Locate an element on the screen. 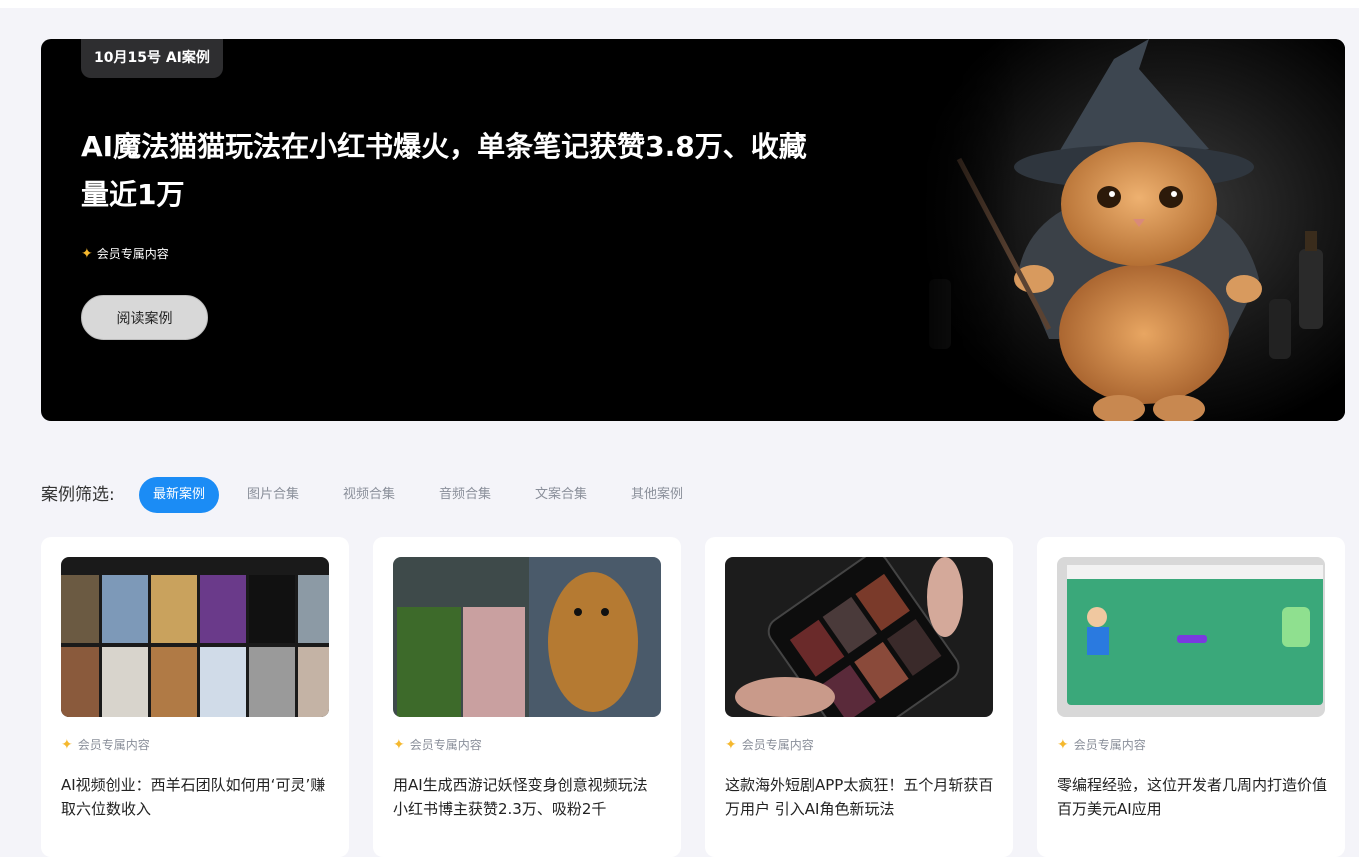 The image size is (1359, 857). card-title: 零编程经验，这位开发者几周内打造价值百万美元AI应用 is located at coordinates (1192, 797).